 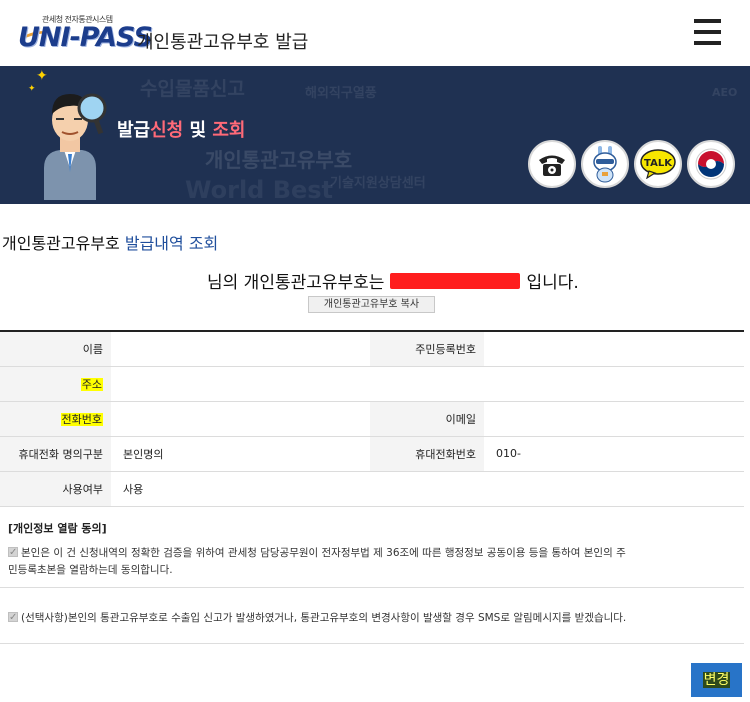 I want to click on address-label: 주소, so click(x=55, y=384).